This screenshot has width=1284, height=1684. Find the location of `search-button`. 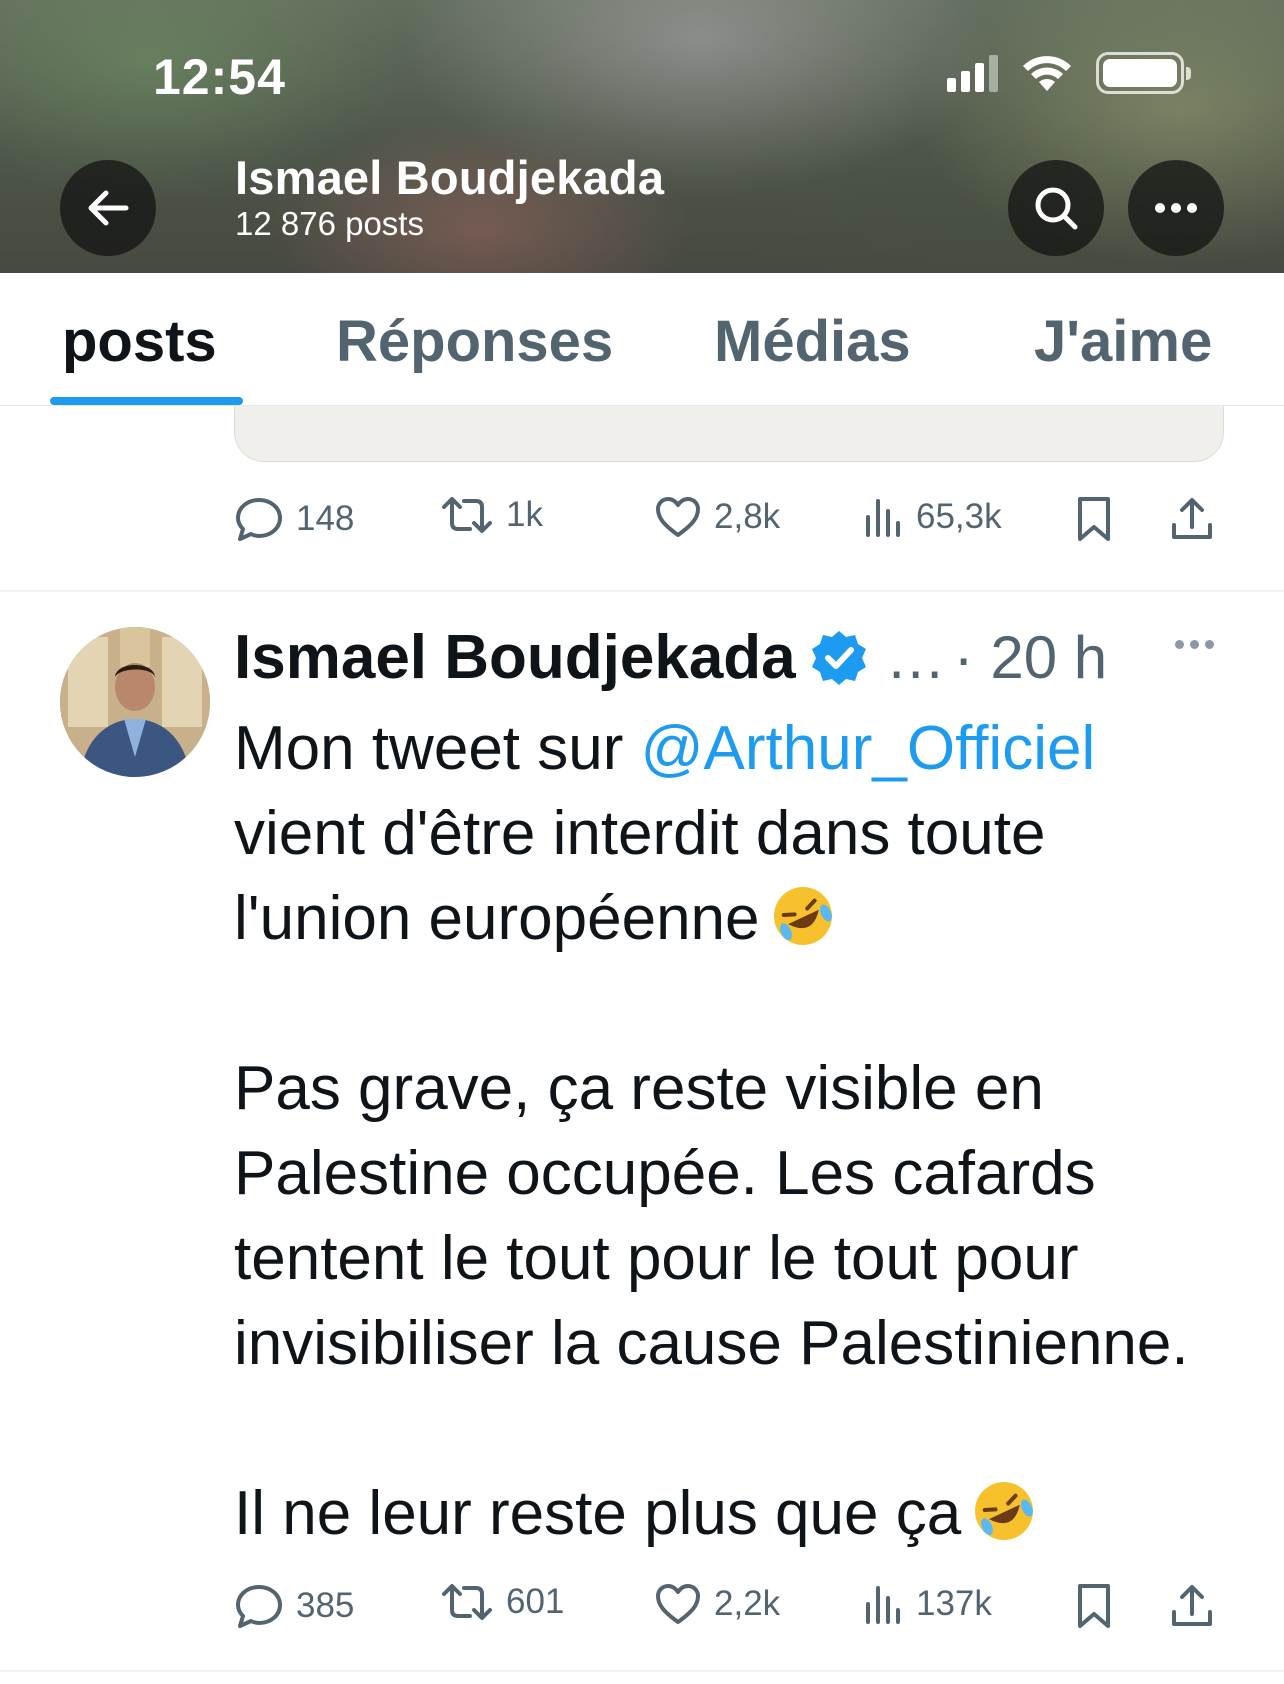

search-button is located at coordinates (1056, 208).